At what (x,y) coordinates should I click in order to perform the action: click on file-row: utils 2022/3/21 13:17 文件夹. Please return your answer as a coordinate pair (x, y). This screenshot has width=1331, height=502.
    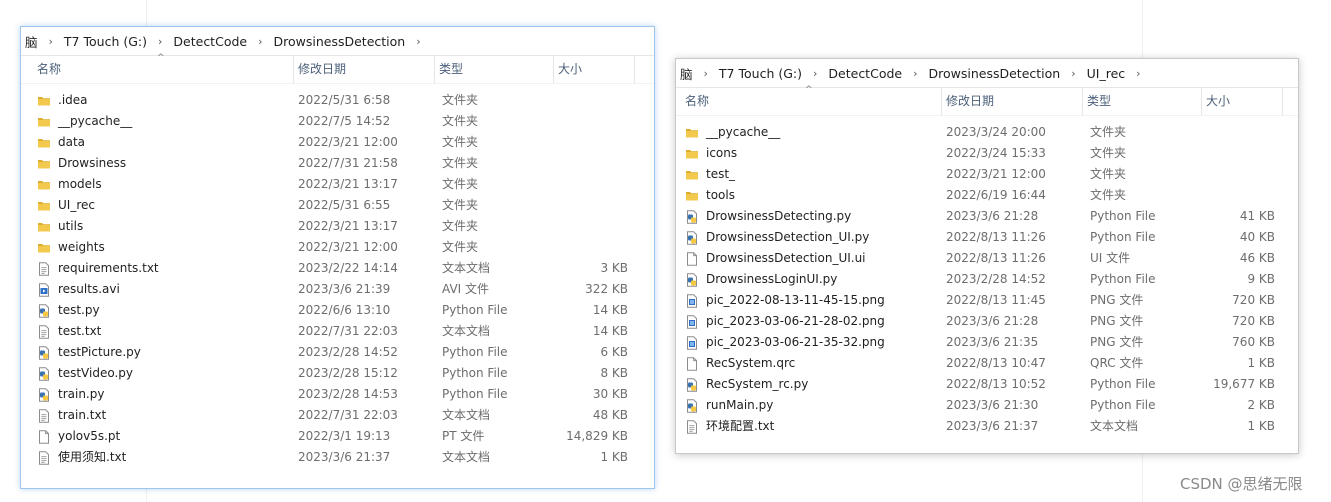
    Looking at the image, I should click on (337, 226).